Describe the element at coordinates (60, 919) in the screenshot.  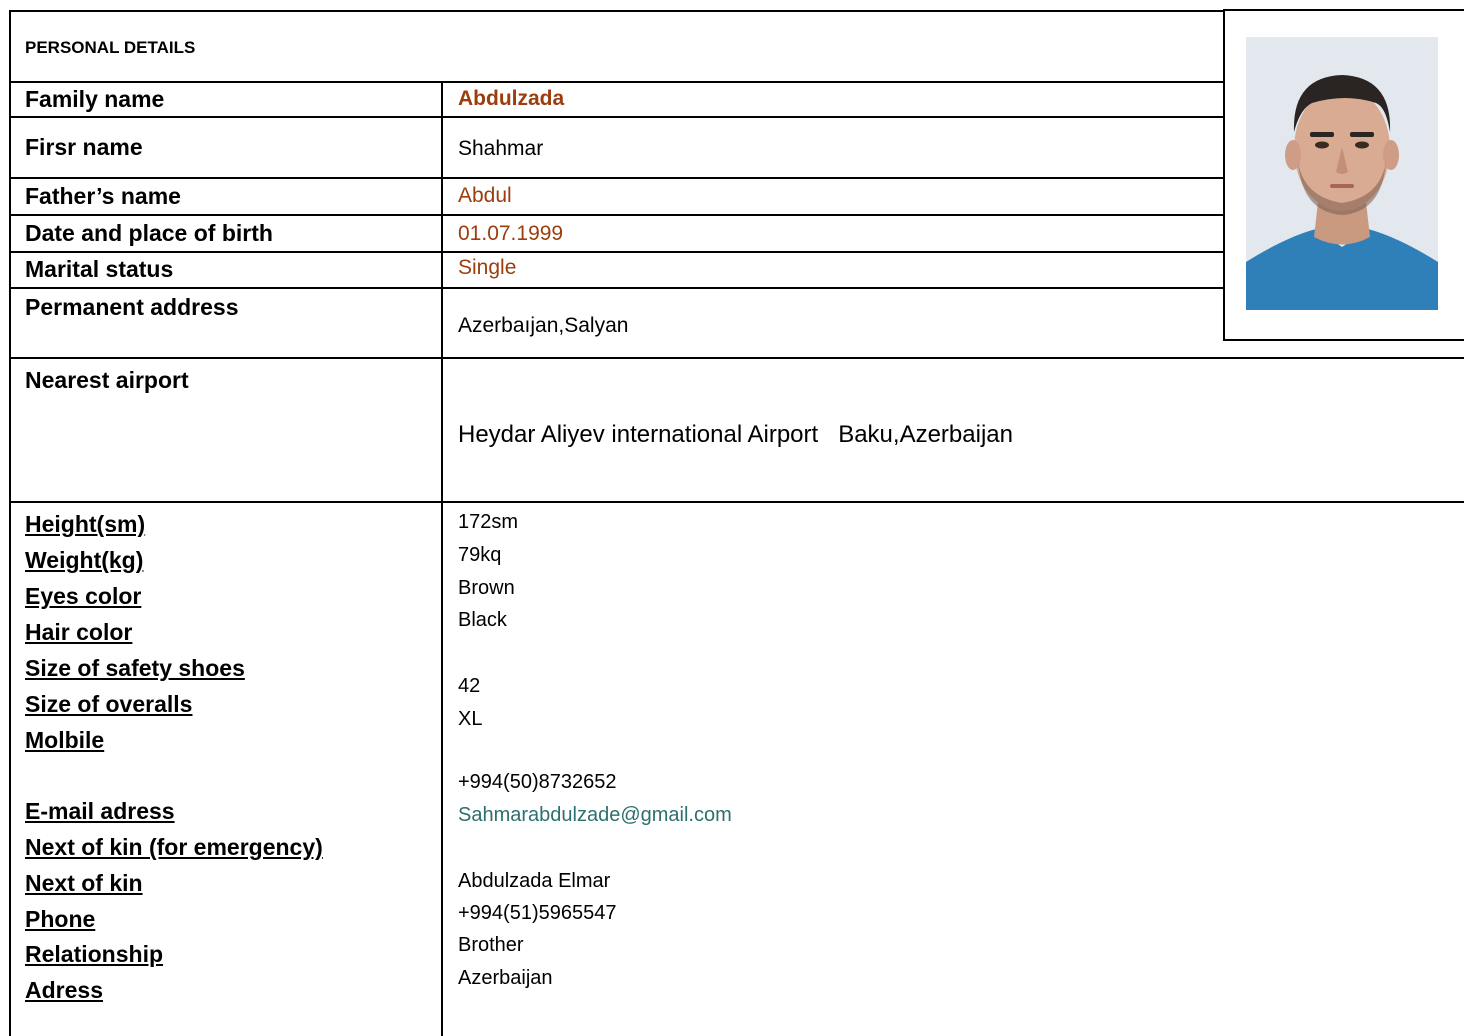
I see `label-phone: Phone` at that location.